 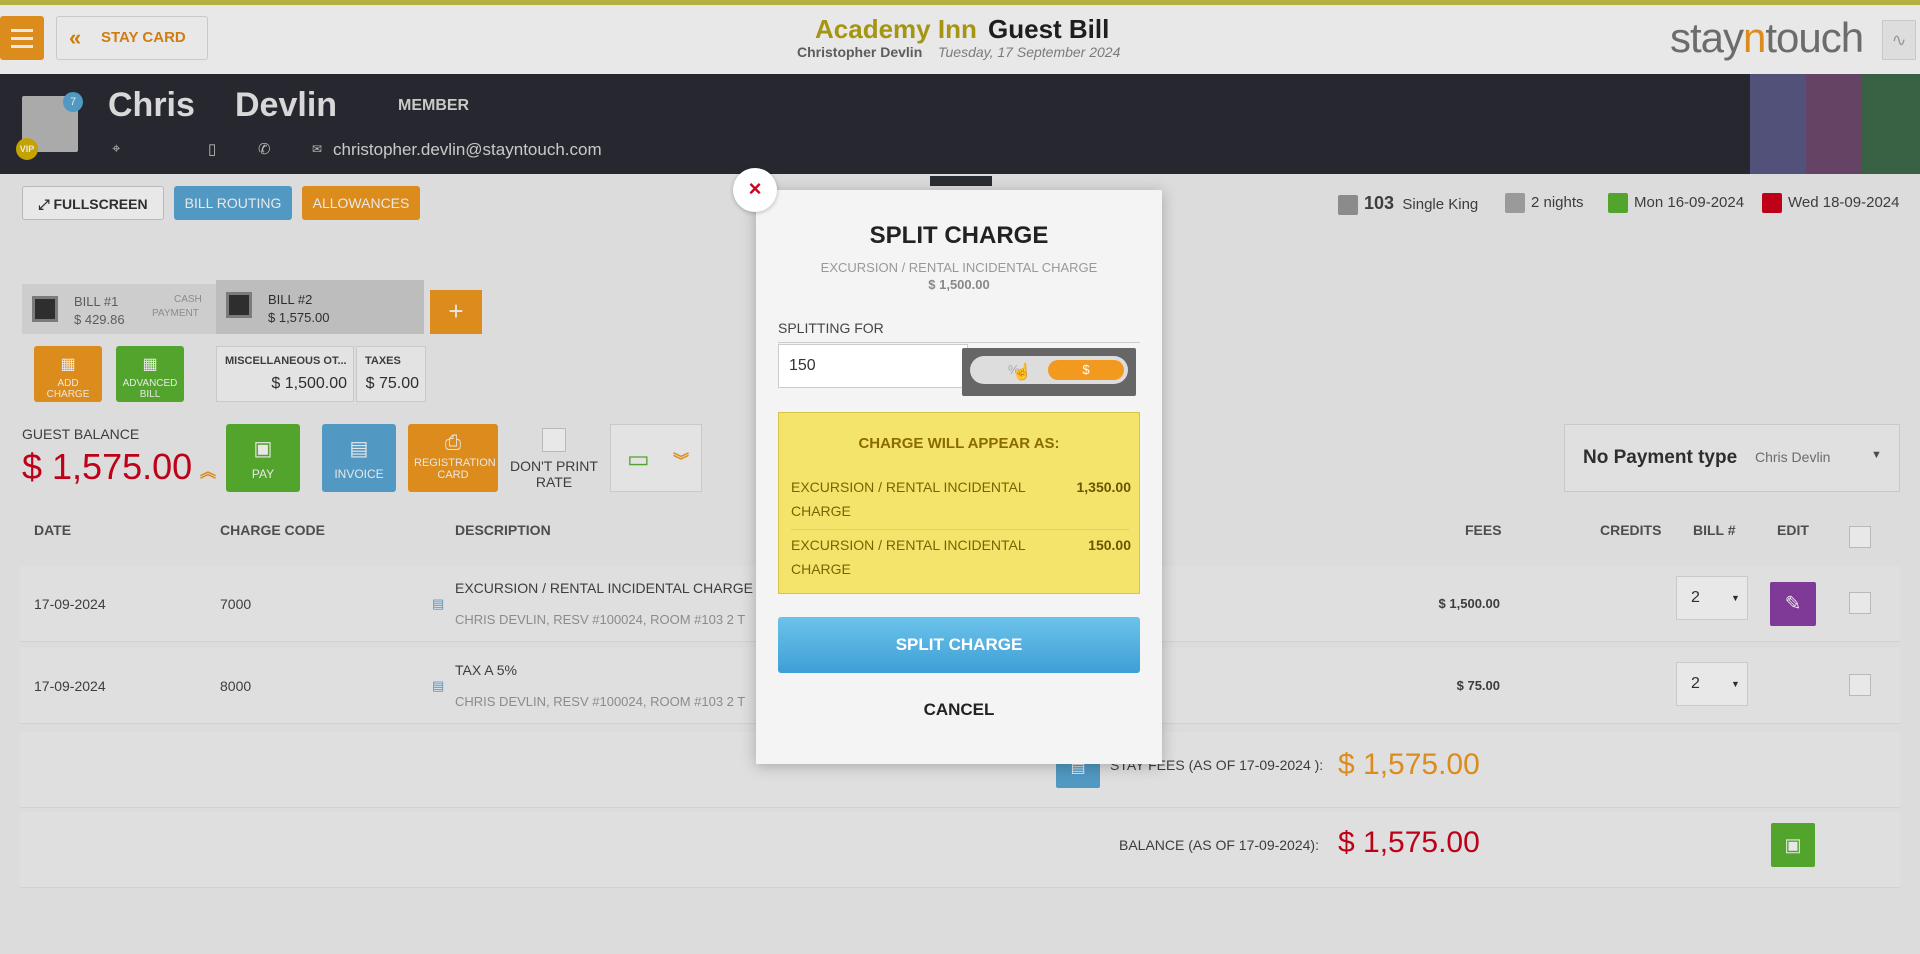 What do you see at coordinates (1086, 370) in the screenshot?
I see `dollar-option: $` at bounding box center [1086, 370].